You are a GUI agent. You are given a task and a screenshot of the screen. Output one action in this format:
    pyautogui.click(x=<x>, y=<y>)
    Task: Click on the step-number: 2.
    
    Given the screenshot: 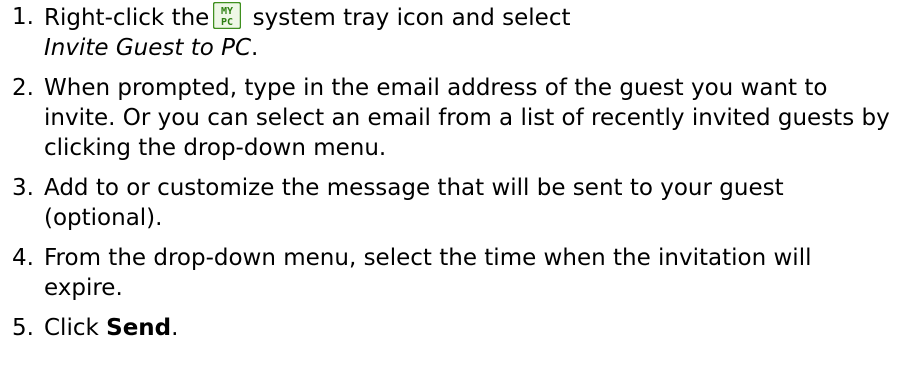 What is the action you would take?
    pyautogui.click(x=23, y=88)
    